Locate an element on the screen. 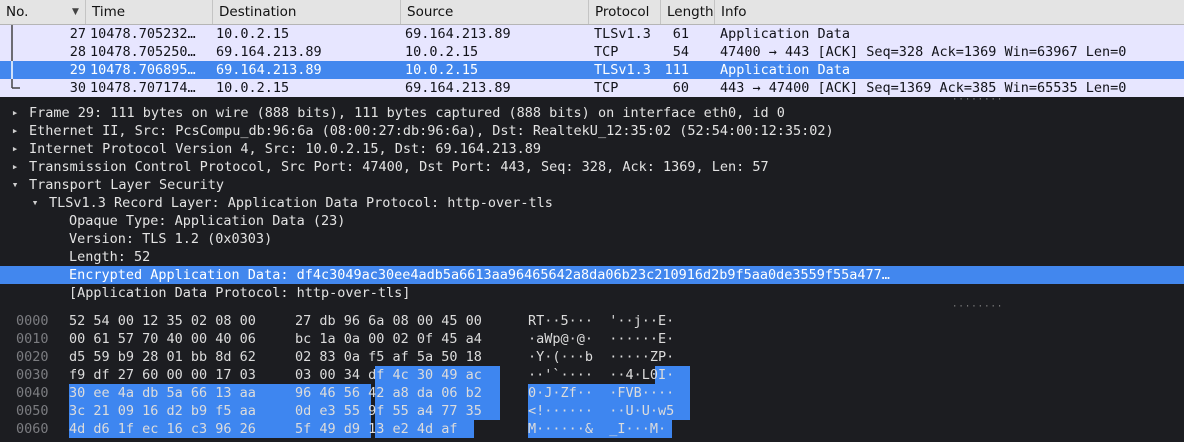 The image size is (1184, 442). hex-bytes-2: 27 db 96 6a 08 00 45 00 is located at coordinates (388, 321).